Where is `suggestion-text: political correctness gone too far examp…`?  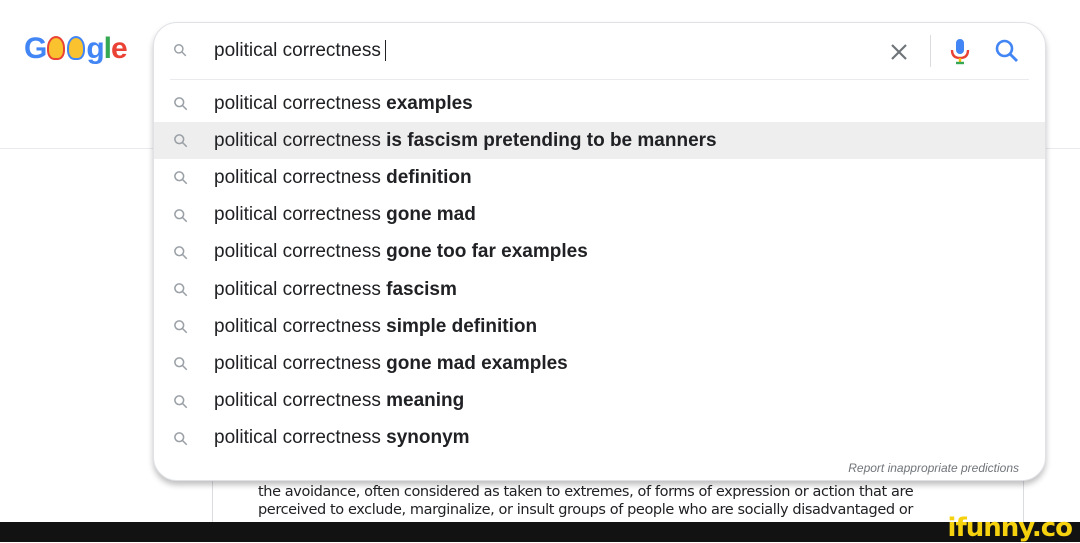 suggestion-text: political correctness gone too far examp… is located at coordinates (401, 252).